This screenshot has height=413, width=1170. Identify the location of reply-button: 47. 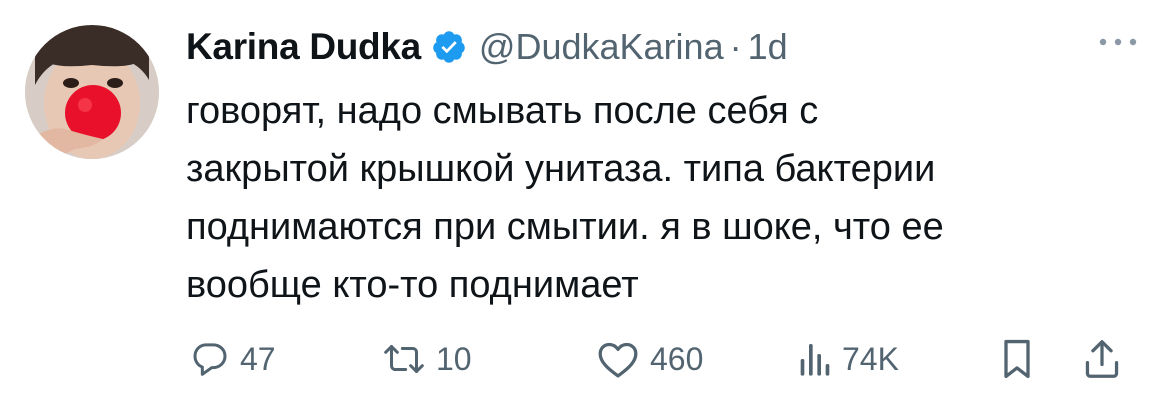
(233, 359).